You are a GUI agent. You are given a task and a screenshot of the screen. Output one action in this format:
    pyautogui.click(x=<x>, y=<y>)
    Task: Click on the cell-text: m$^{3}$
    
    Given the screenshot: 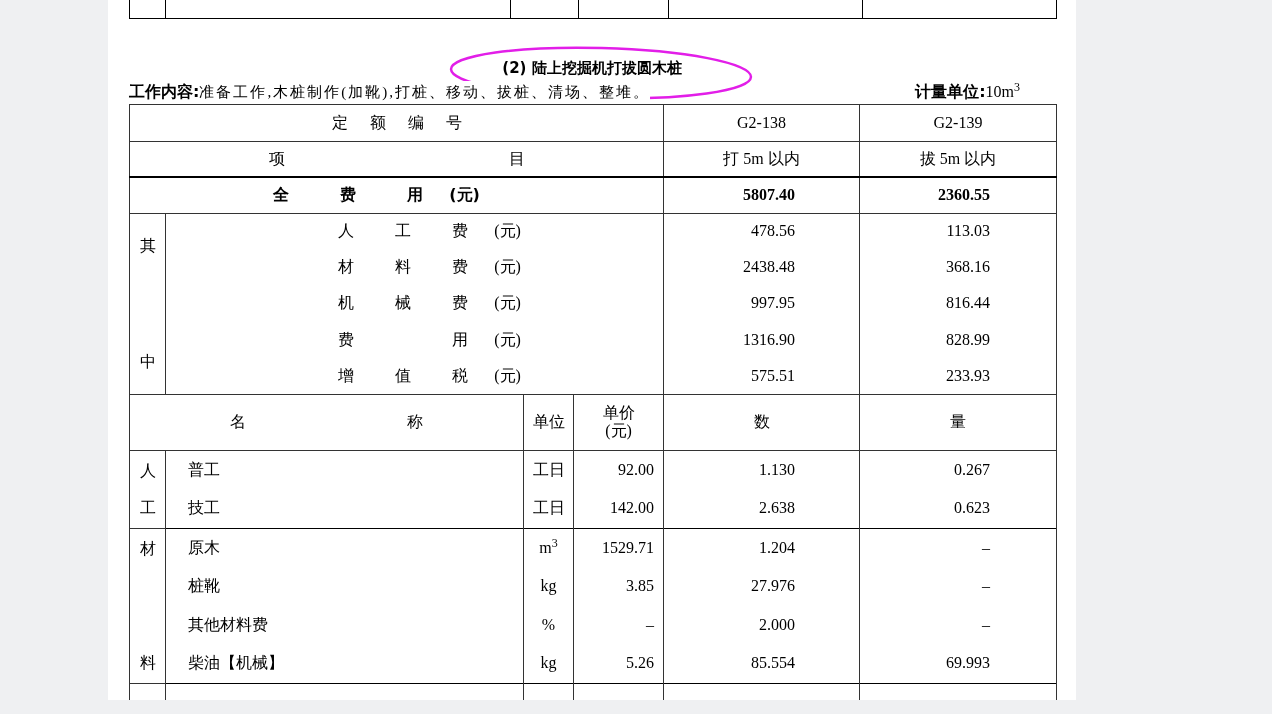 What is the action you would take?
    pyautogui.click(x=548, y=547)
    